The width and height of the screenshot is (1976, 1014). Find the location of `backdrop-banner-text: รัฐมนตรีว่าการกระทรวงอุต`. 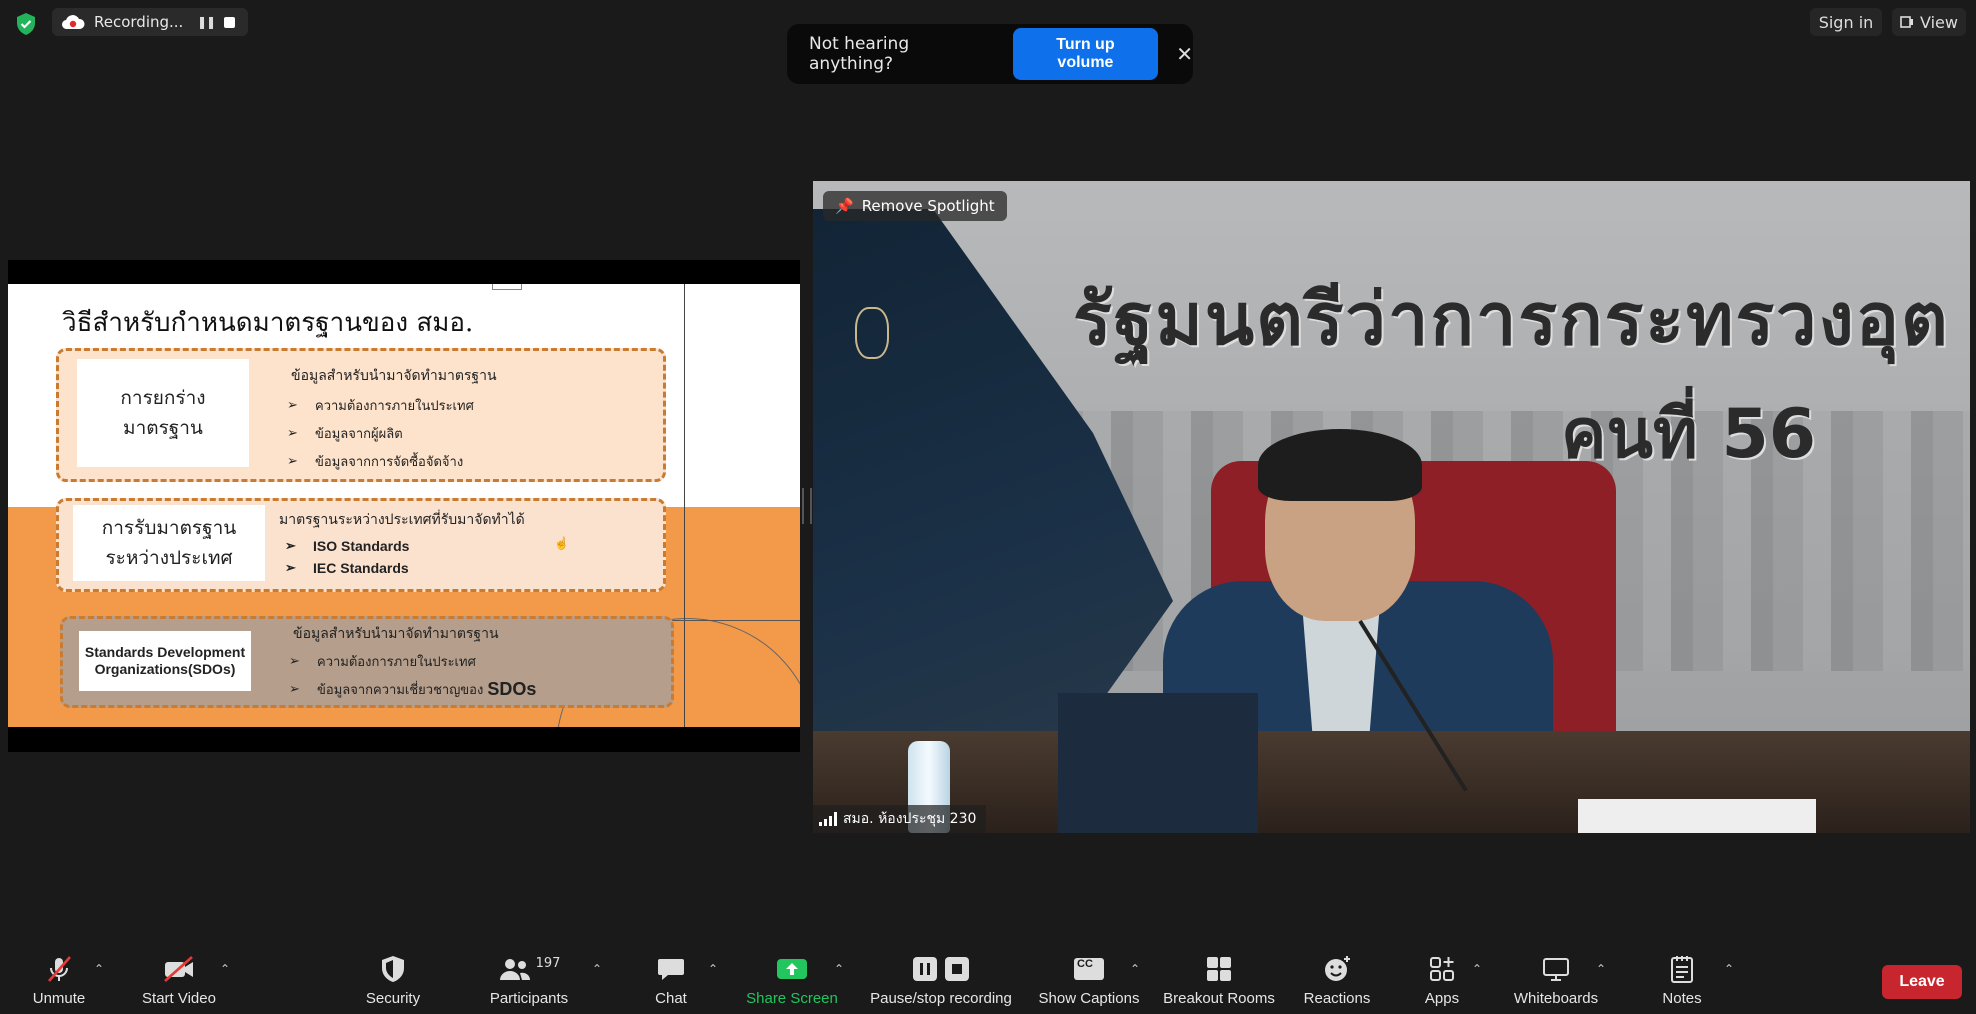

backdrop-banner-text: รัฐมนตรีว่าการกระทรวงอุต is located at coordinates (1511, 319).